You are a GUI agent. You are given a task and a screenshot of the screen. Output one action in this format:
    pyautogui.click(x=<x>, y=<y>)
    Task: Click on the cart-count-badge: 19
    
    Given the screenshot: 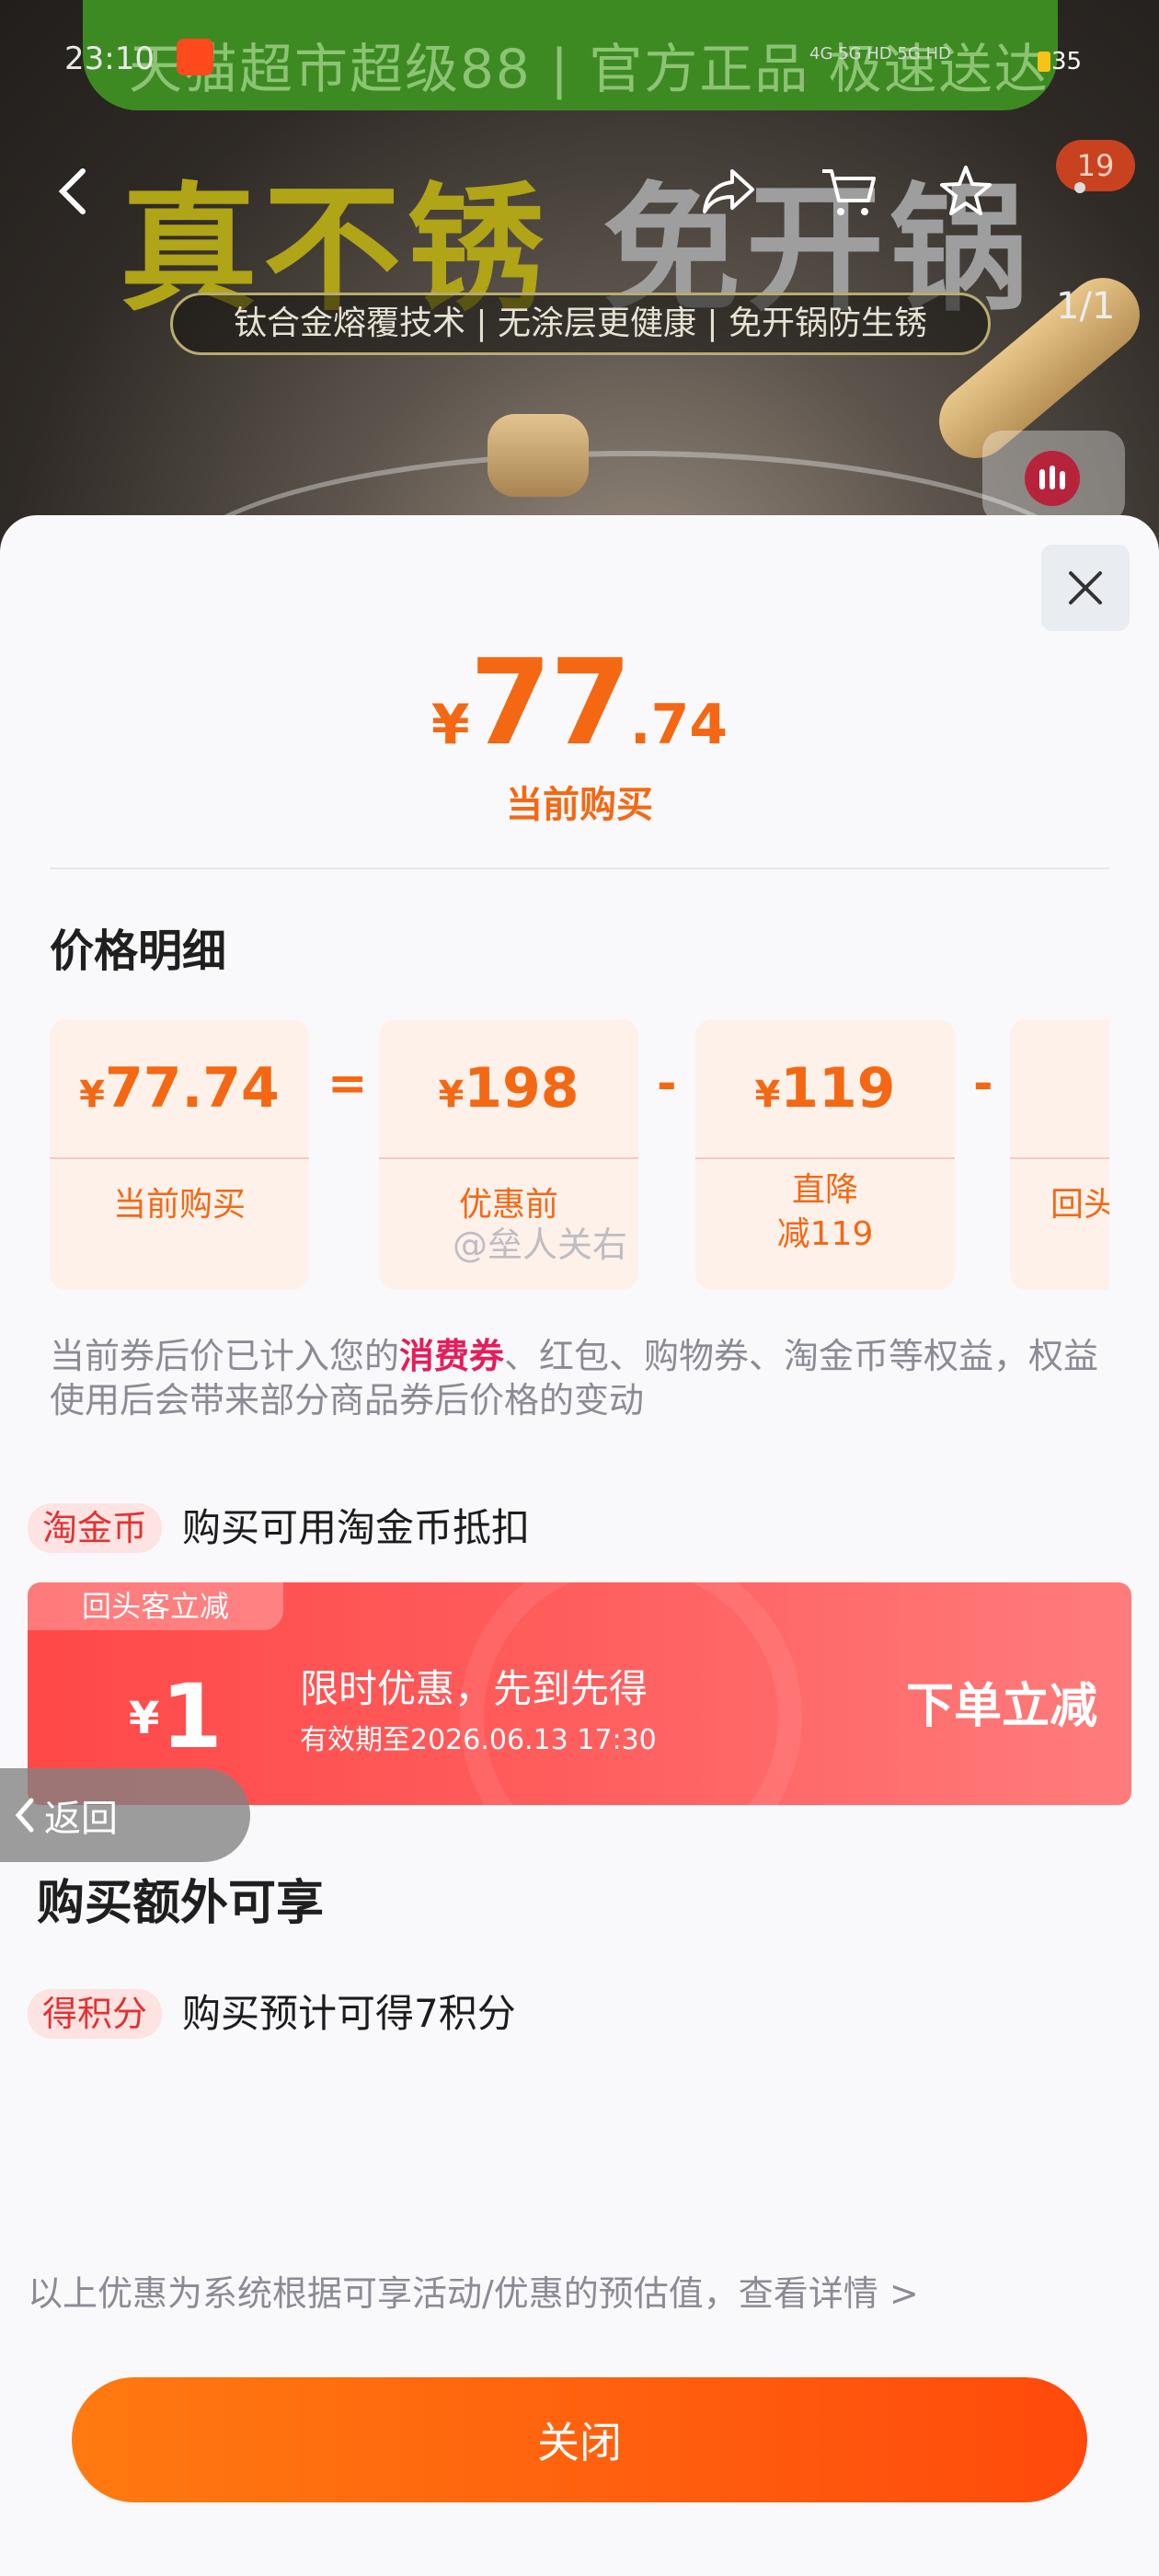 What is the action you would take?
    pyautogui.click(x=1095, y=165)
    